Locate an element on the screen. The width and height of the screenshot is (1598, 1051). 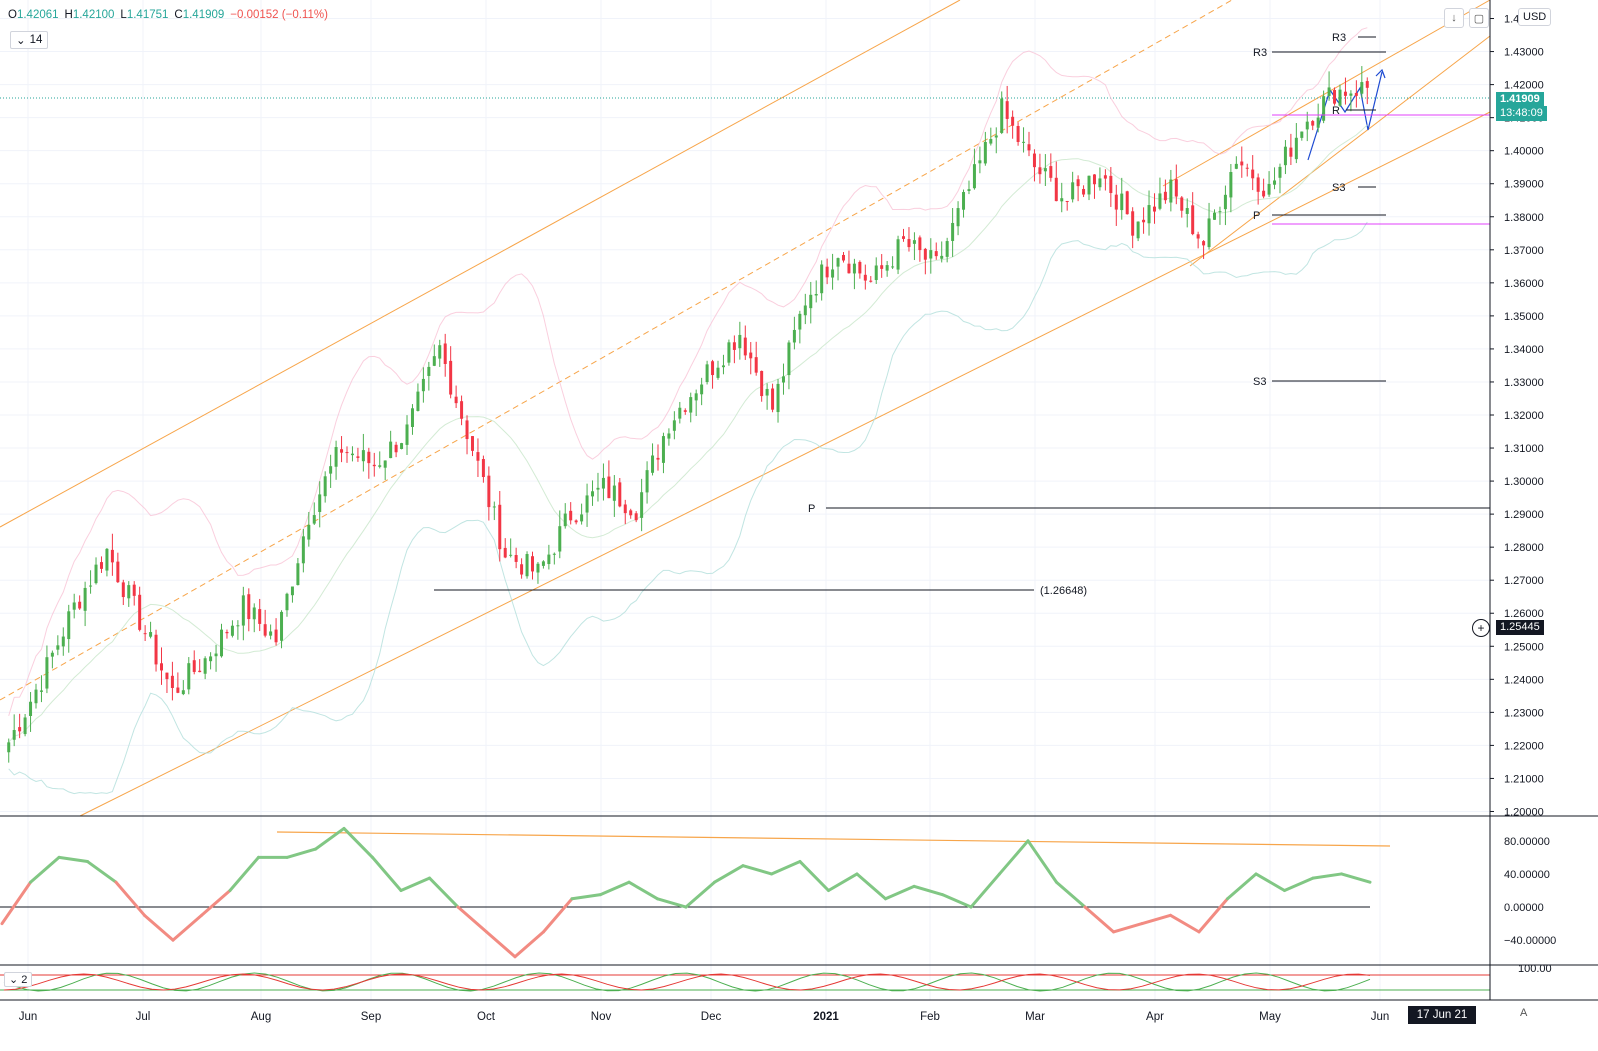
currency-button: USD is located at coordinates (1535, 17).